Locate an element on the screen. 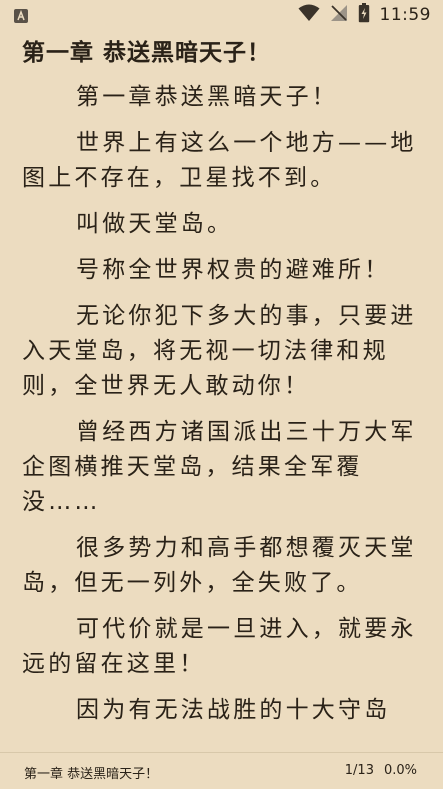  paragraph: 第一章恭送黑暗天子！ is located at coordinates (207, 97).